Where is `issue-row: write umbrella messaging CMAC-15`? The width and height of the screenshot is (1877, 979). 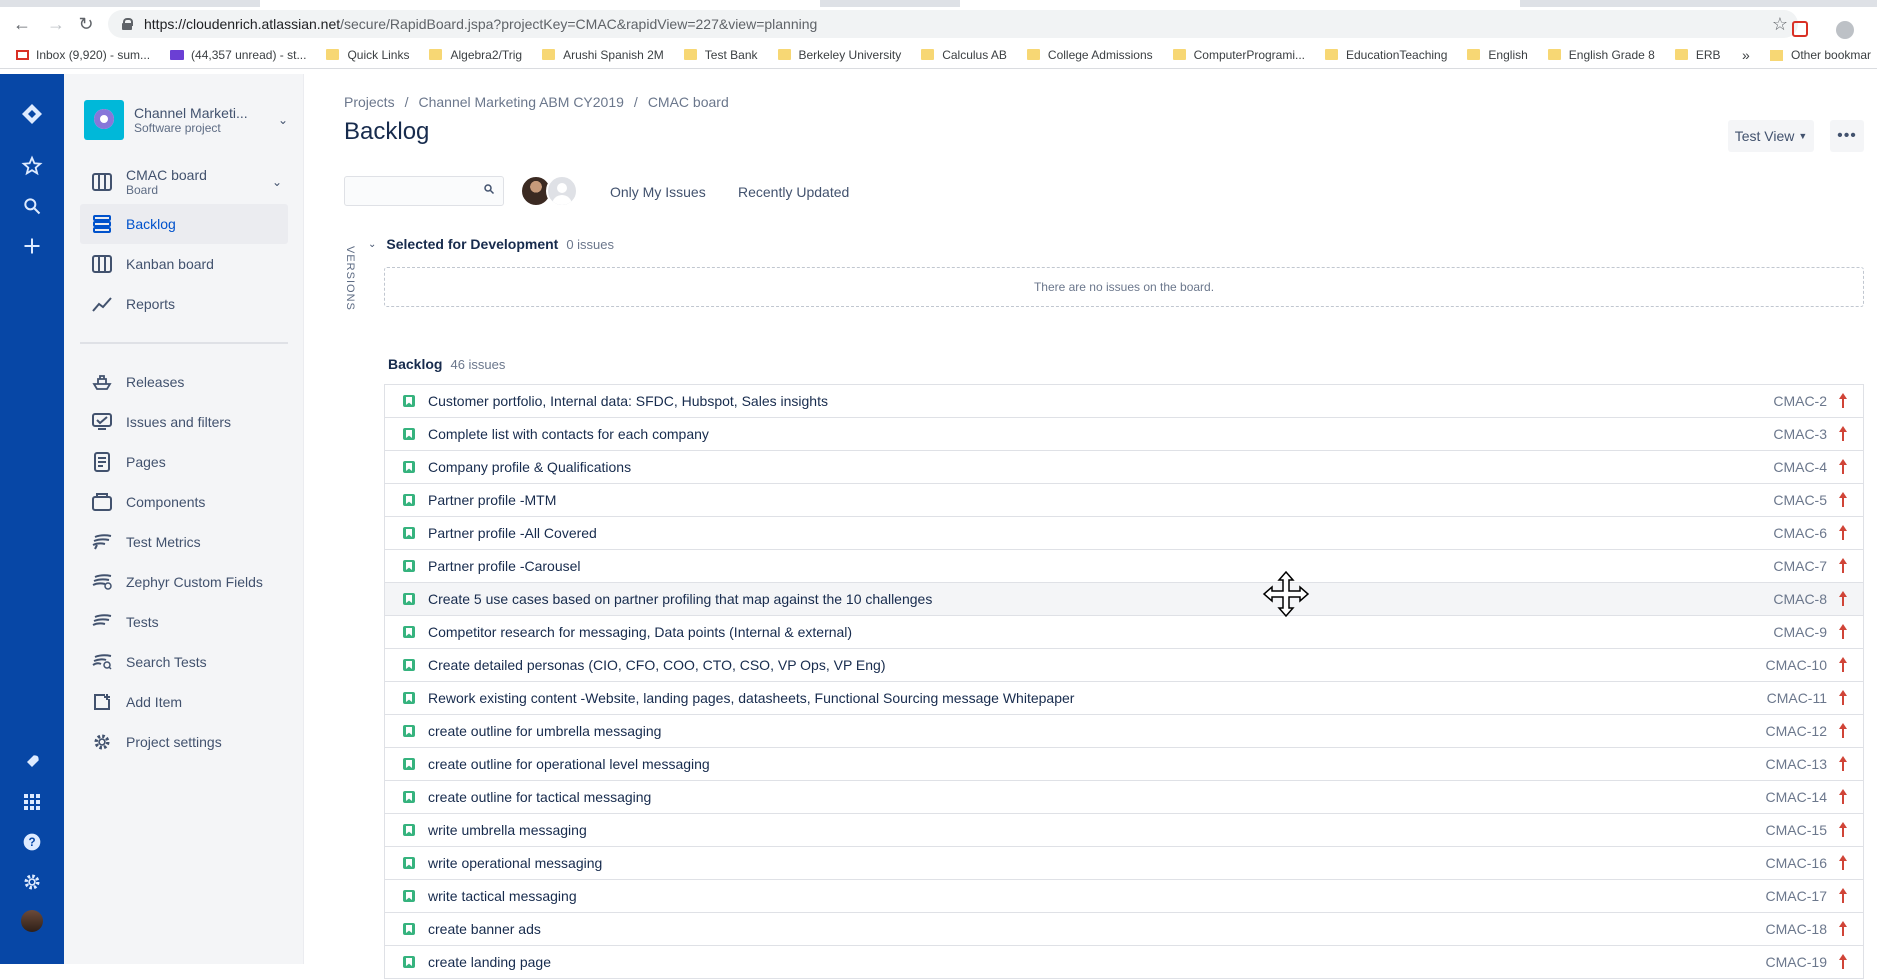
issue-row: write umbrella messaging CMAC-15 is located at coordinates (1124, 830).